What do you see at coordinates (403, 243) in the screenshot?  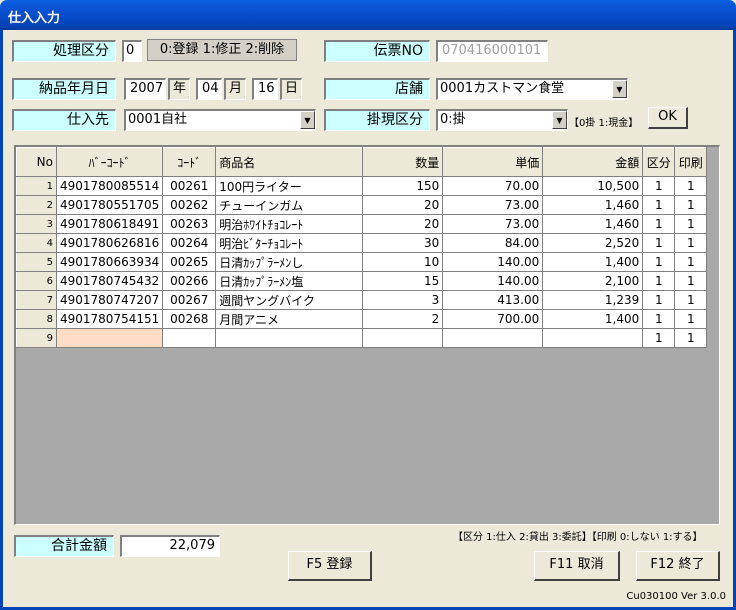 I see `quantity-cell: 30` at bounding box center [403, 243].